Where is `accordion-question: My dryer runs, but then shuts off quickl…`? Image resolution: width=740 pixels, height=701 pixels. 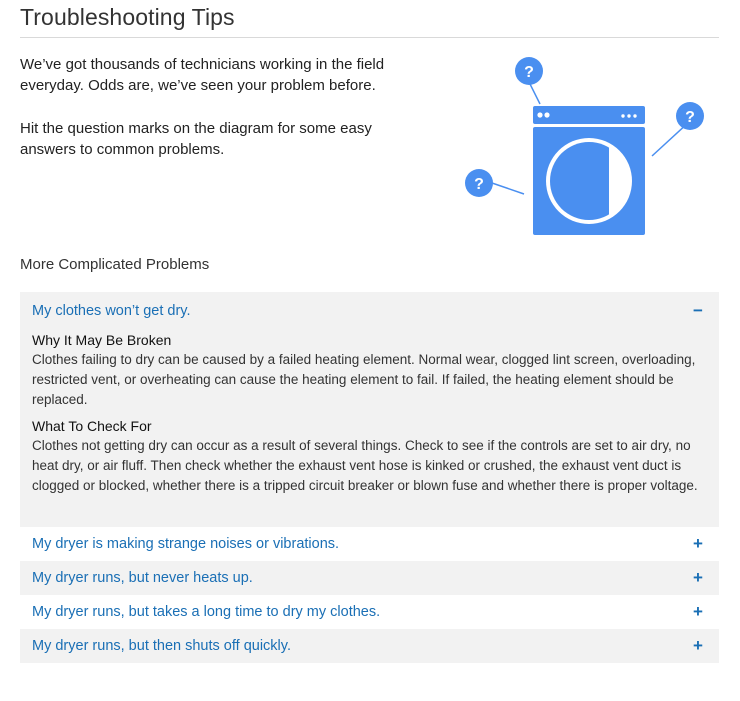
accordion-question: My dryer runs, but then shuts off quickl… is located at coordinates (161, 646).